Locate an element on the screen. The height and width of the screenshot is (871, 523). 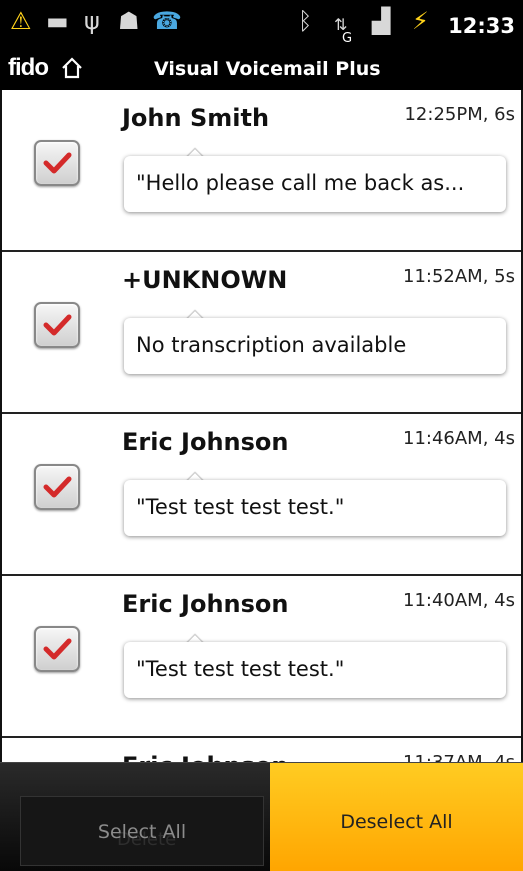
select-all-button: Delete Select All is located at coordinates (142, 831).